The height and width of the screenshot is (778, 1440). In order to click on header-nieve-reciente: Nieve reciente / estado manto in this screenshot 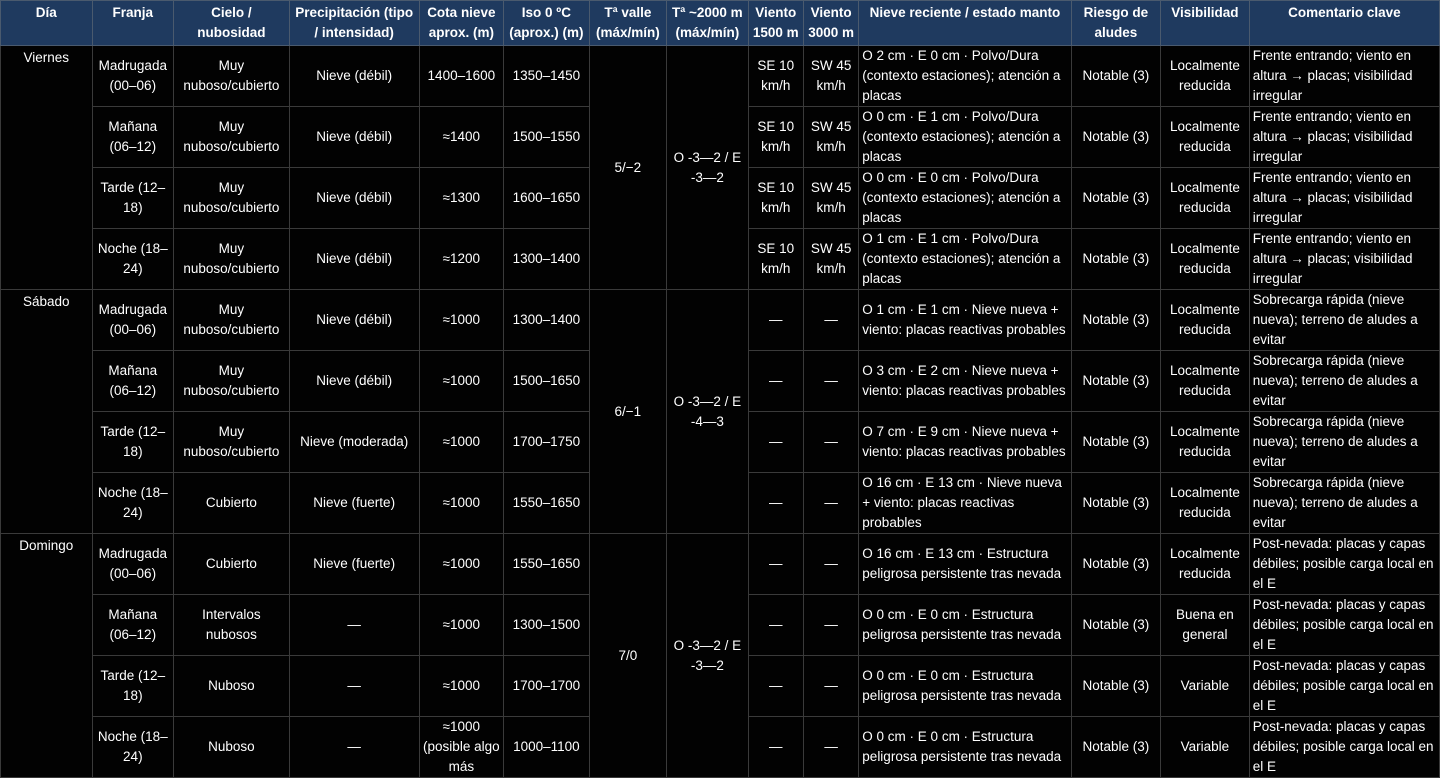, I will do `click(965, 23)`.